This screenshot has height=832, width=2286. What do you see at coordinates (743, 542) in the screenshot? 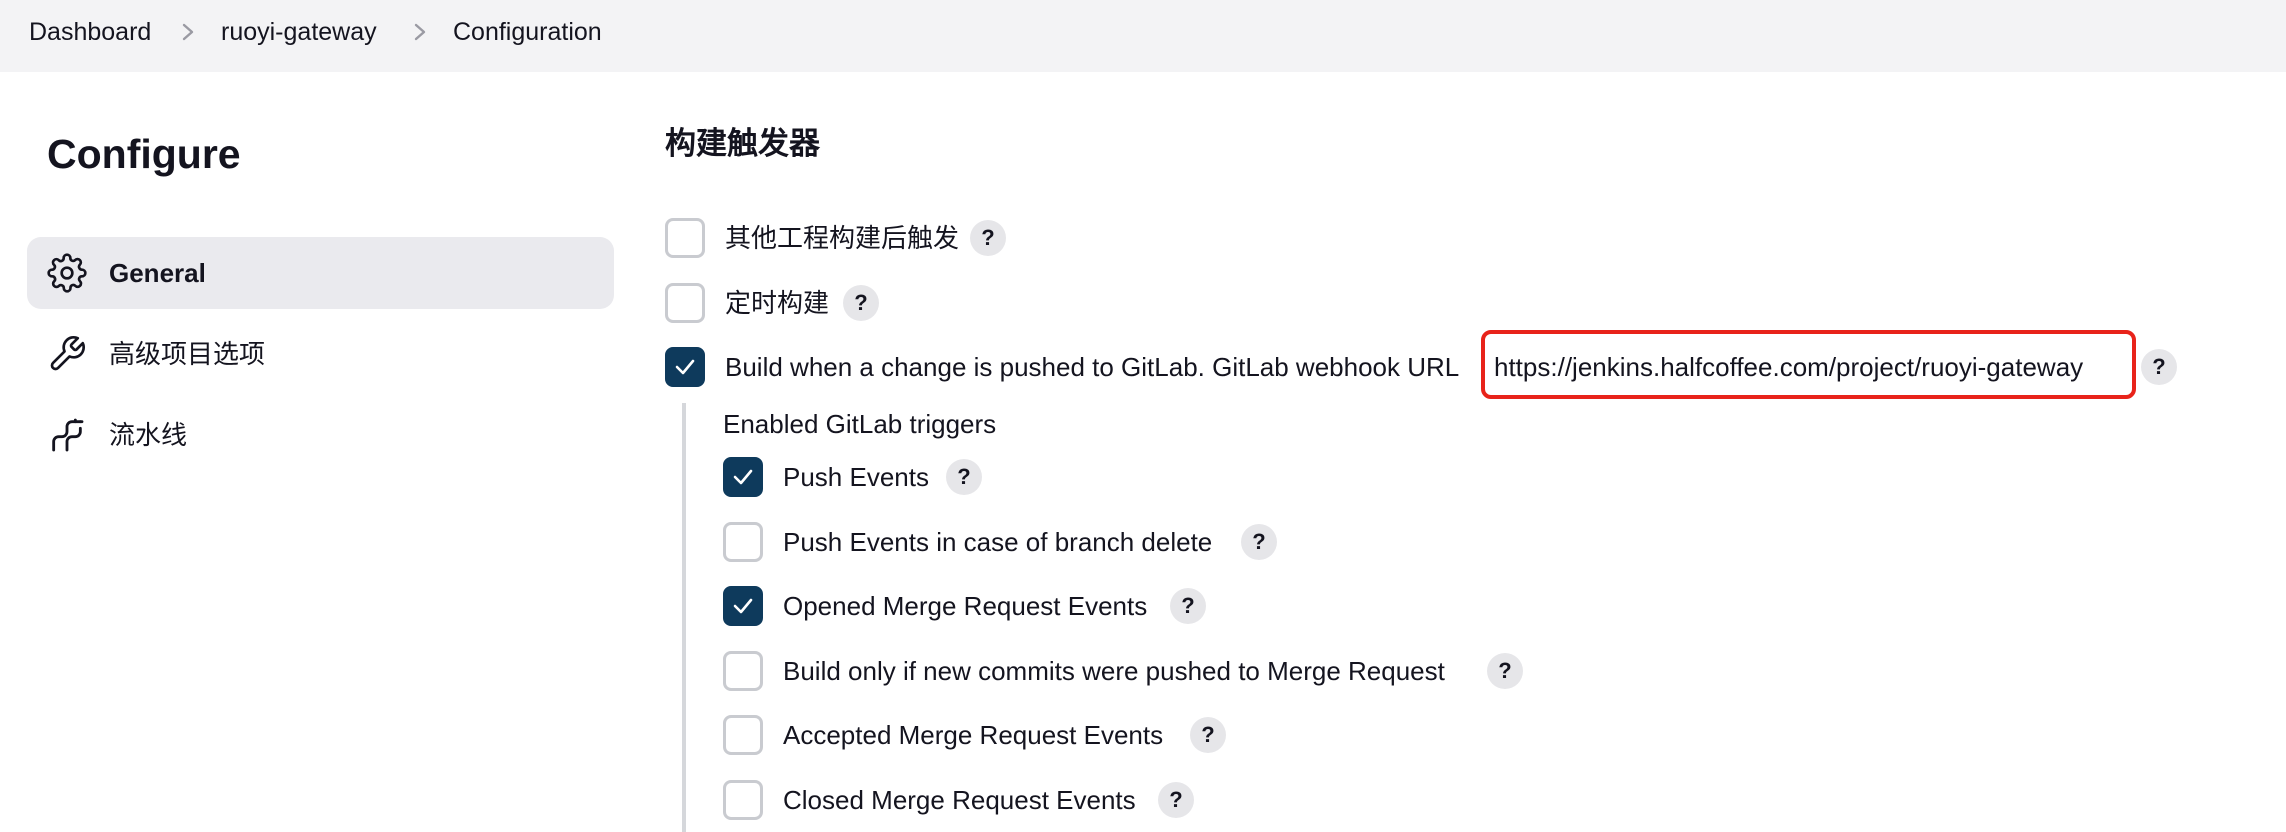
I see `checkbox-push-events-branch-delete` at bounding box center [743, 542].